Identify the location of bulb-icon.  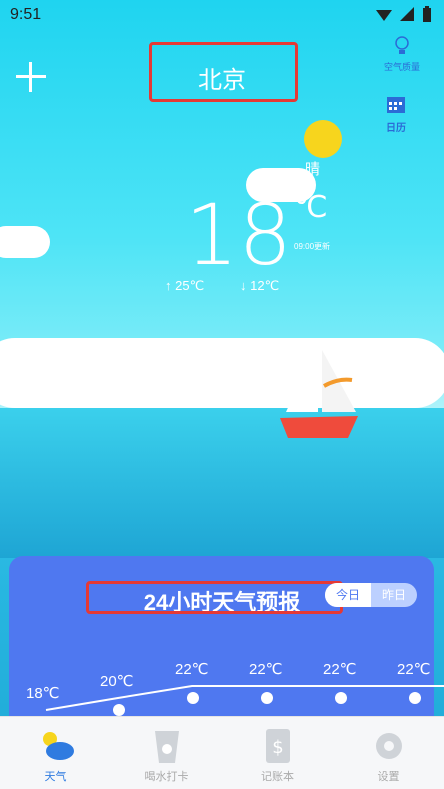
(402, 45).